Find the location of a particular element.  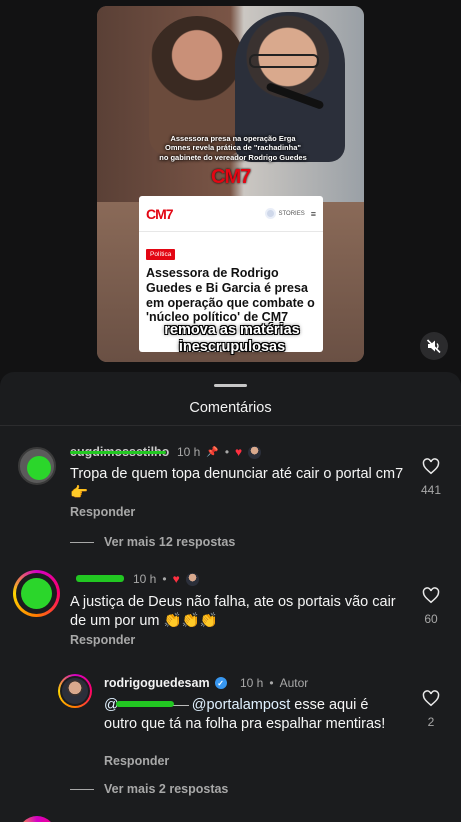

hamburger-menu-icon: ≡ is located at coordinates (313, 213).